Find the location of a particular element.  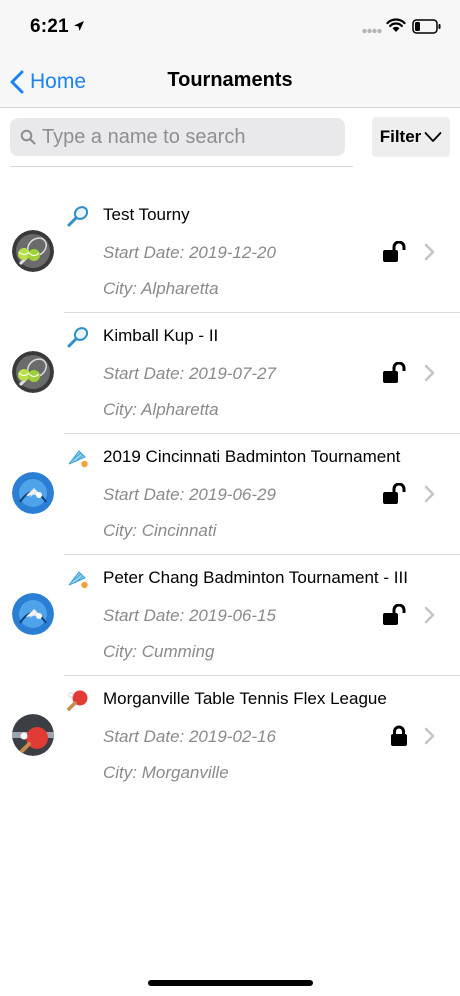

locked-icon is located at coordinates (399, 735).